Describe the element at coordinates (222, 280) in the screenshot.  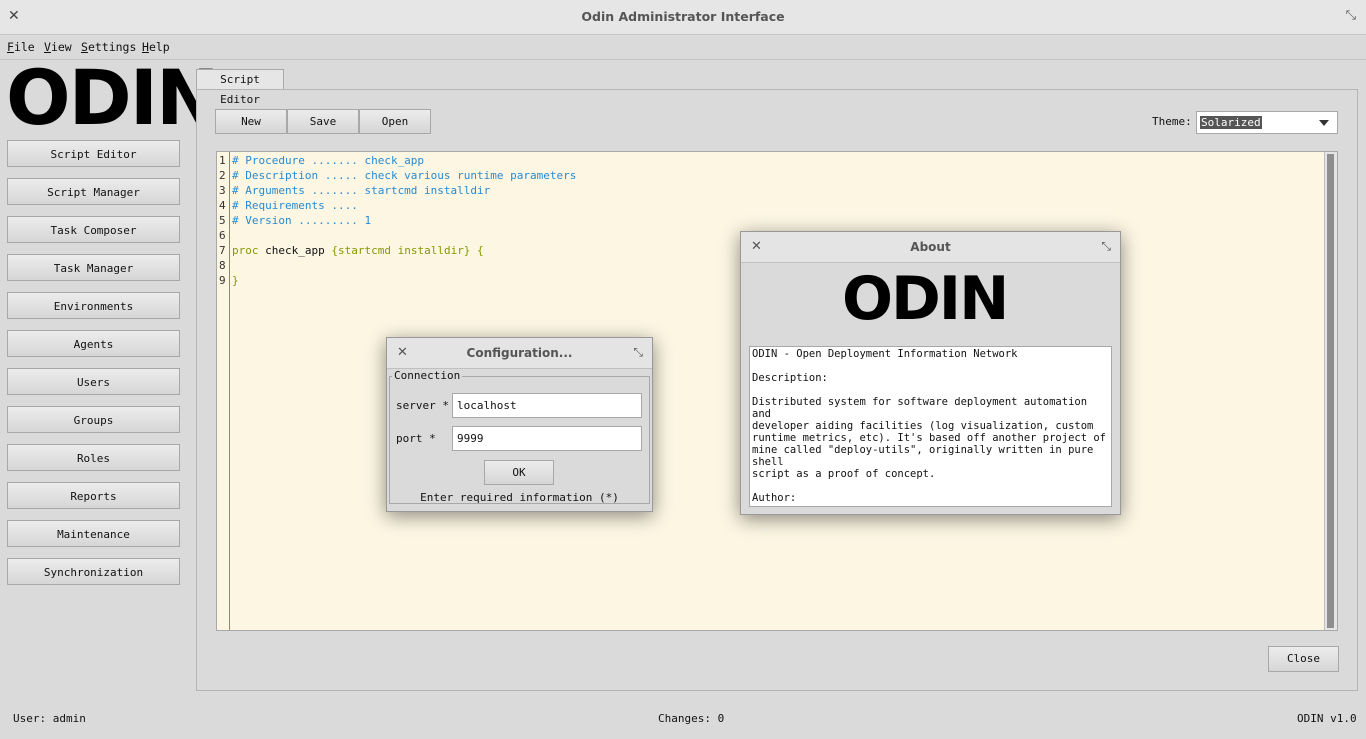
I see `line-number: 9` at that location.